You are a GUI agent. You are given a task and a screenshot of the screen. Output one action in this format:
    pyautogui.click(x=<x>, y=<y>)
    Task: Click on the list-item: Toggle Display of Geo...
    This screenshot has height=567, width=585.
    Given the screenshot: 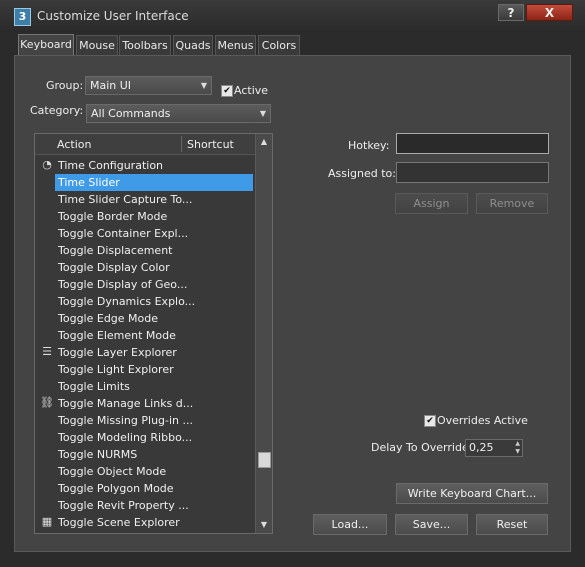 What is the action you would take?
    pyautogui.click(x=154, y=284)
    